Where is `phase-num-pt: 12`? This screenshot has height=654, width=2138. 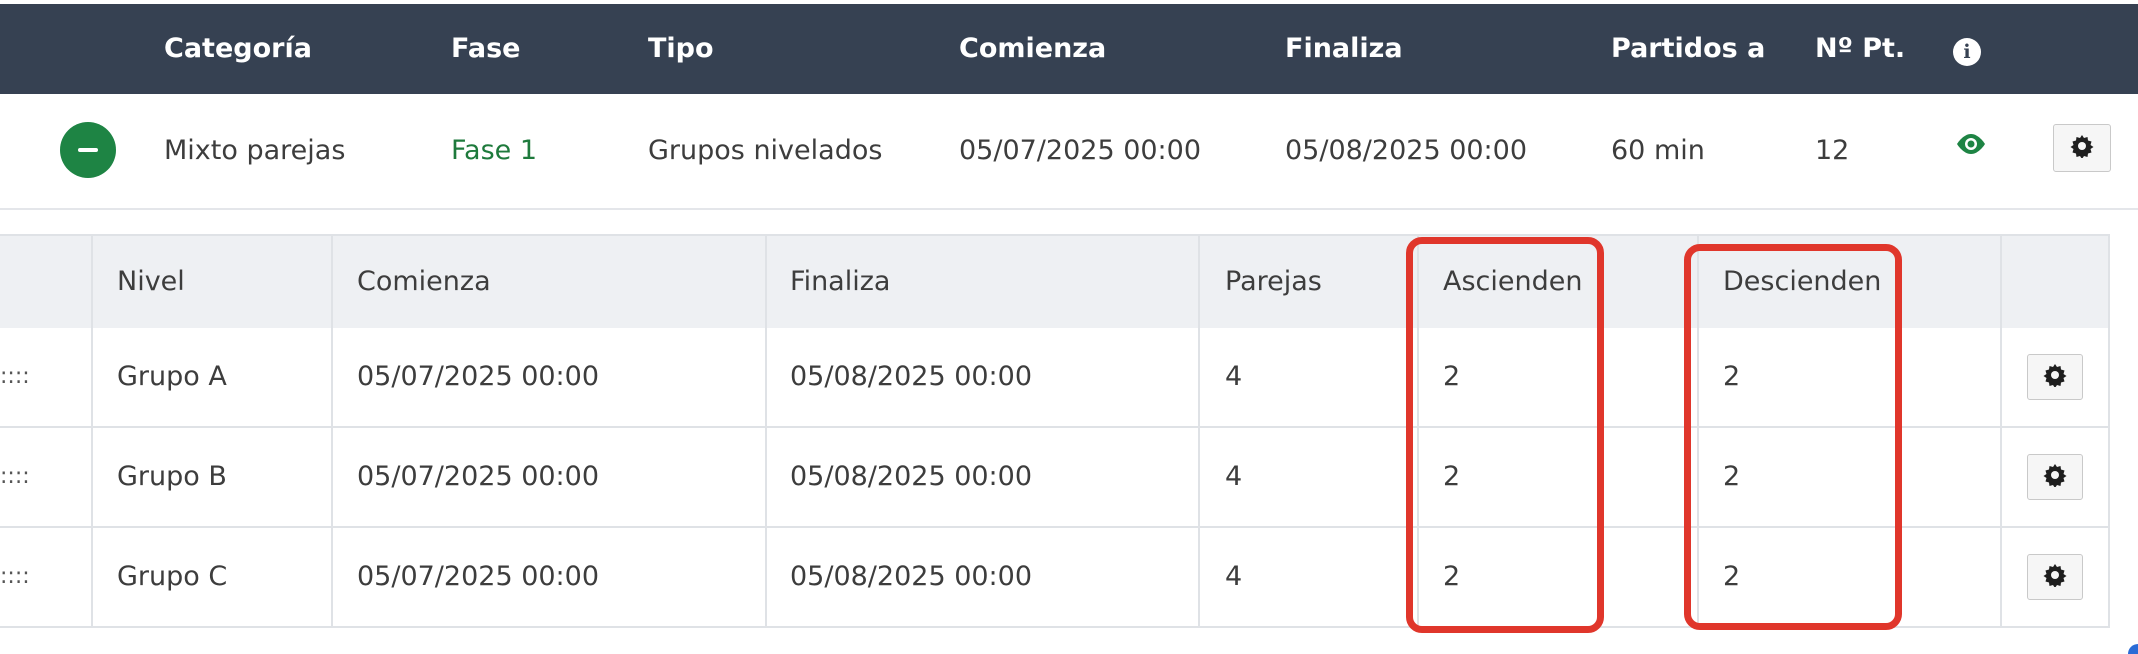 phase-num-pt: 12 is located at coordinates (1832, 150).